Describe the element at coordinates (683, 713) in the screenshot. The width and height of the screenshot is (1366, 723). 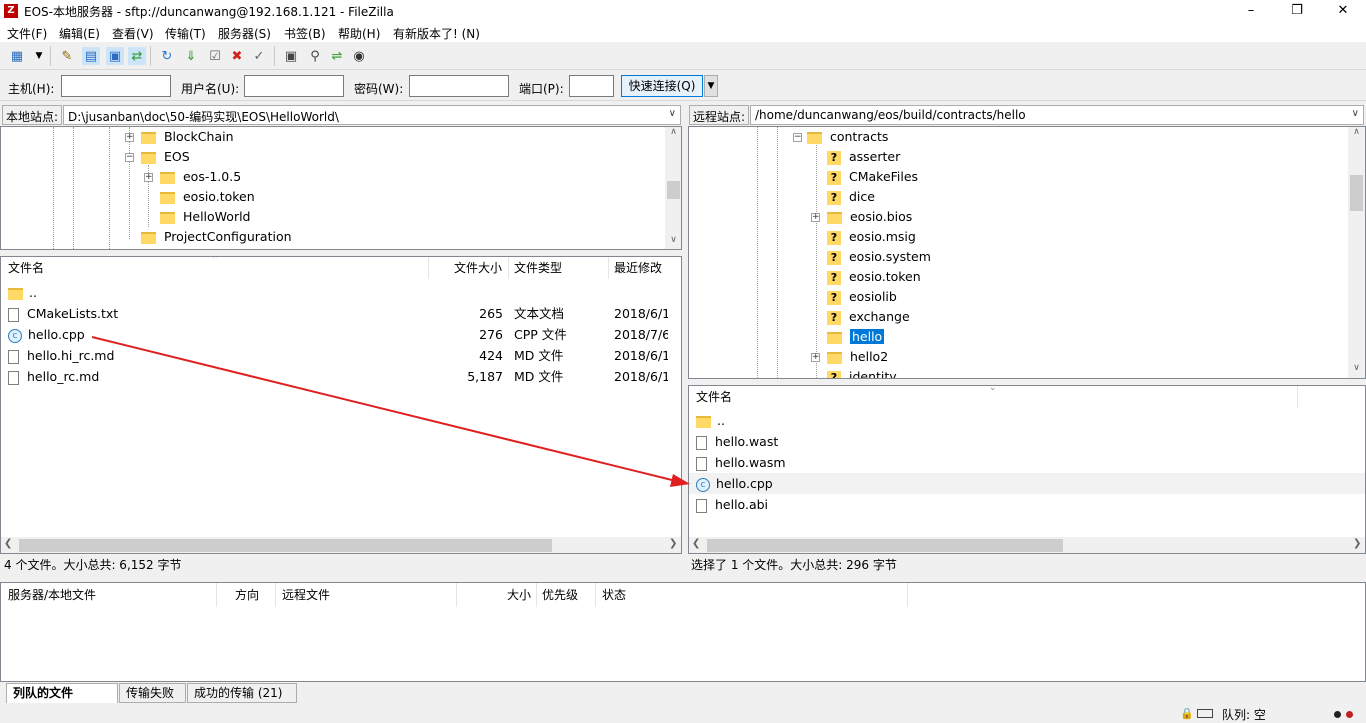
I see `bottom-status-bar: 🔒 队列: 空` at that location.